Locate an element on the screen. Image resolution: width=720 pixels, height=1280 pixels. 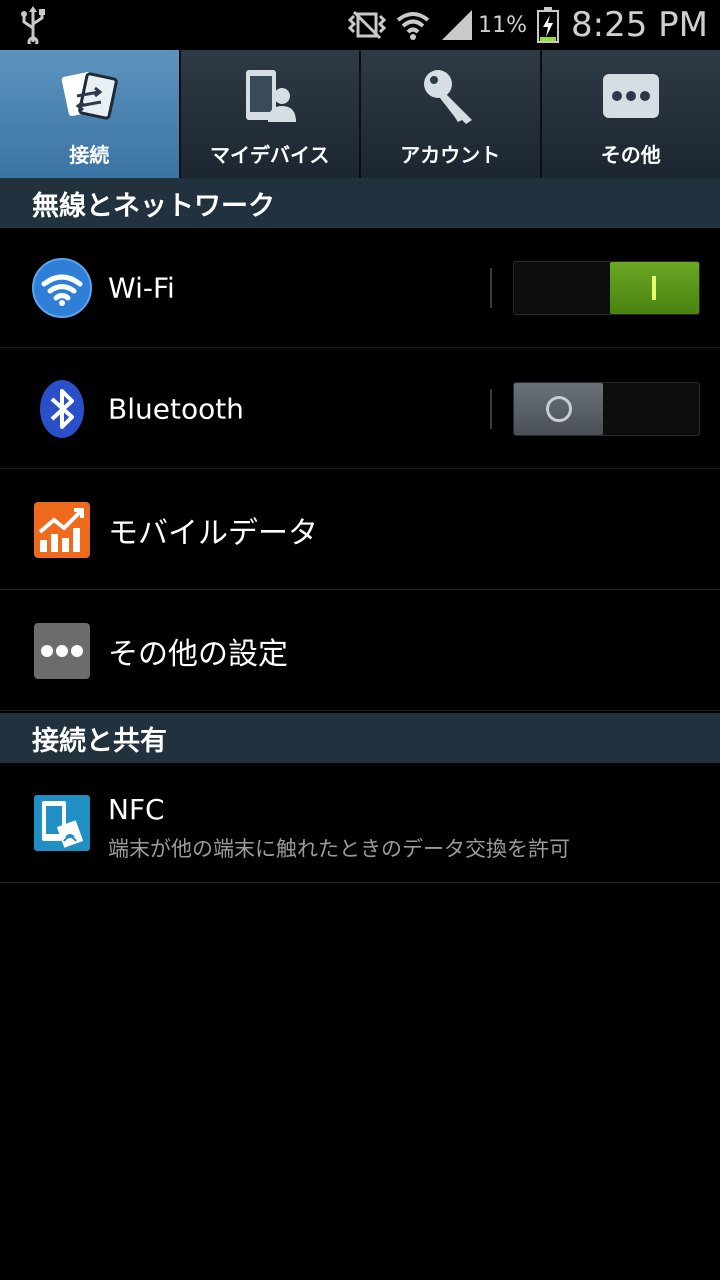
tab-connections: 接続 is located at coordinates (89, 114).